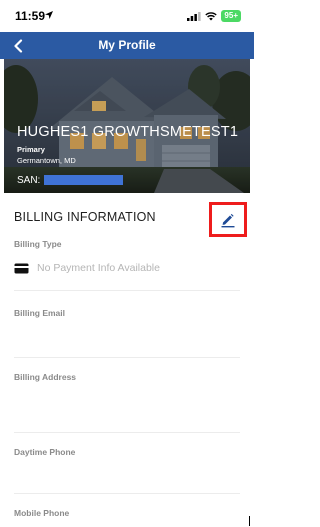 This screenshot has height=527, width=320. I want to click on edit-highlight, so click(228, 219).